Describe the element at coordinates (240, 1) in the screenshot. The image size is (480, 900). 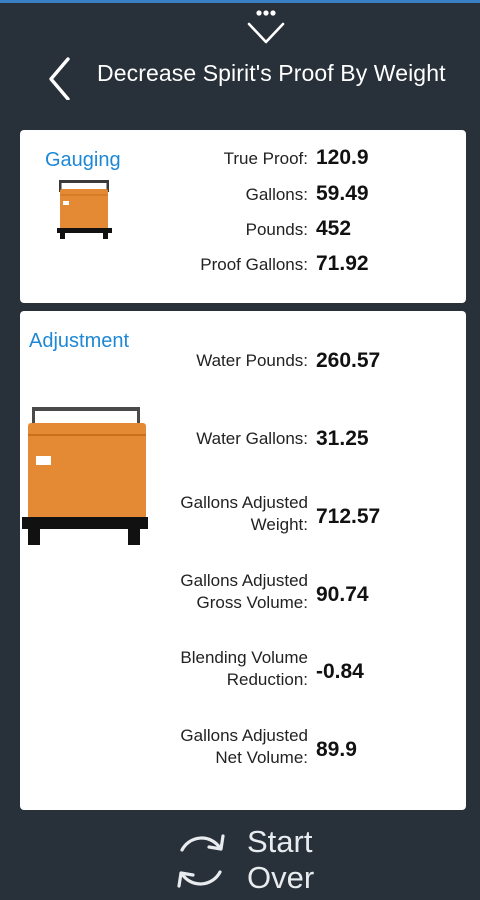
I see `top-accent-bar` at that location.